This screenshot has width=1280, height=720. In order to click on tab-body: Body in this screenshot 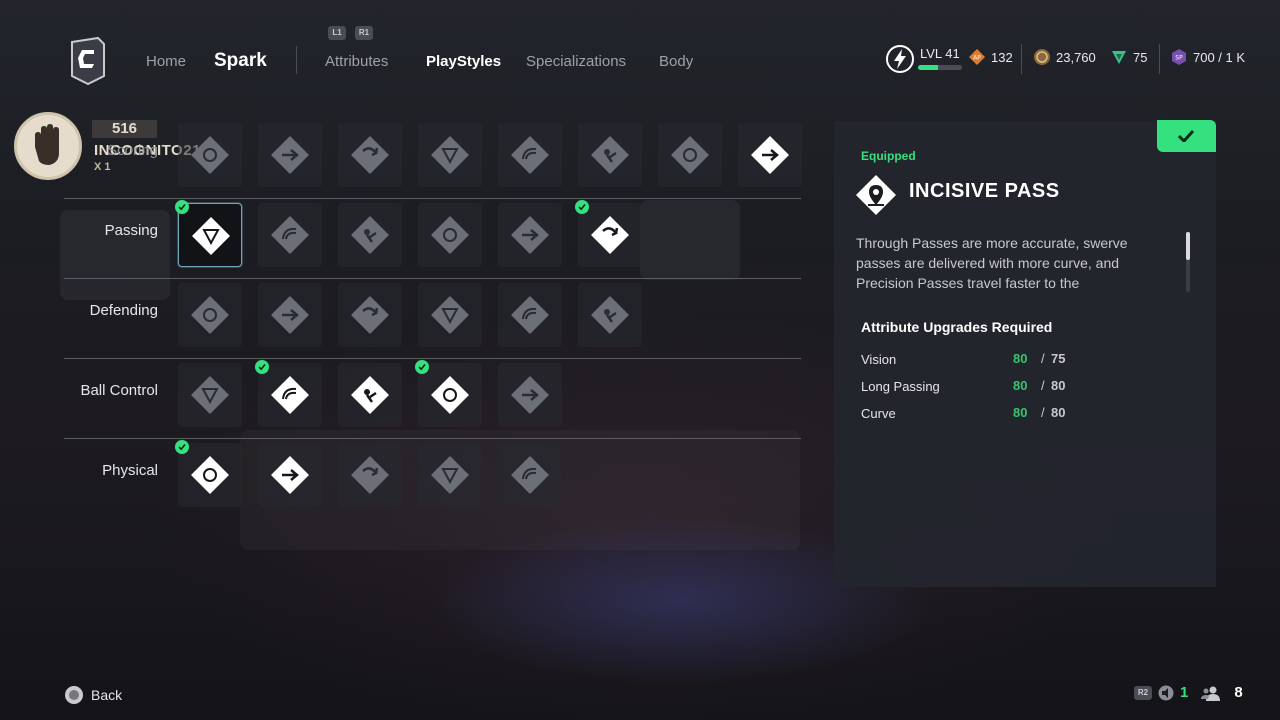, I will do `click(676, 61)`.